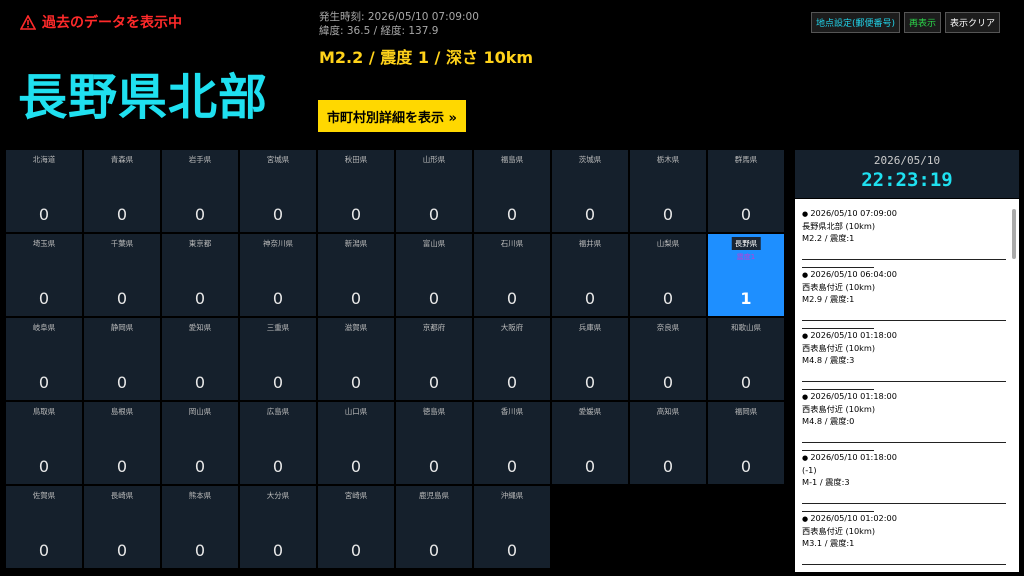  What do you see at coordinates (434, 359) in the screenshot?
I see `prefecture-cell: 京都府 0` at bounding box center [434, 359].